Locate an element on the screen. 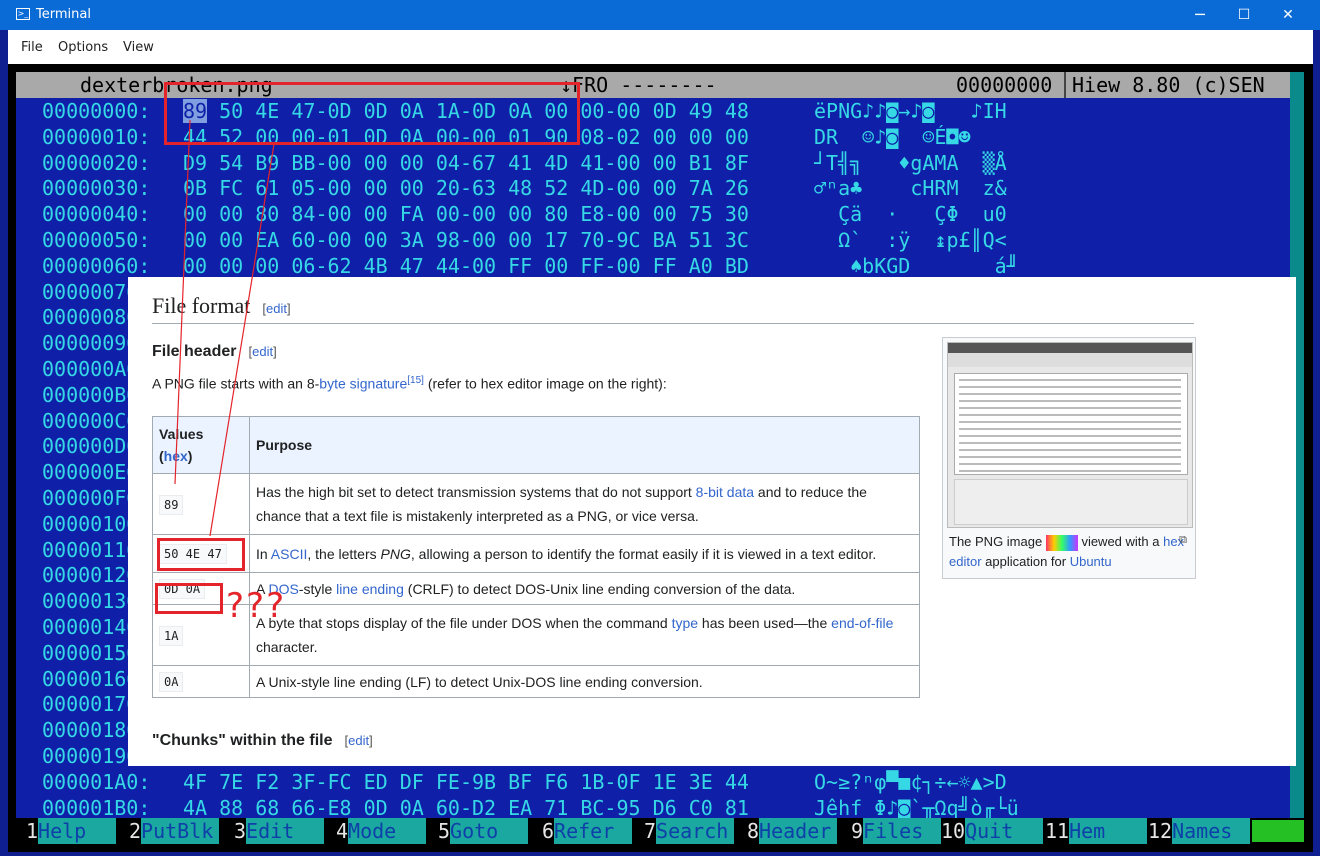 The width and height of the screenshot is (1320, 856). annotation-lines is located at coordinates (224, 328).